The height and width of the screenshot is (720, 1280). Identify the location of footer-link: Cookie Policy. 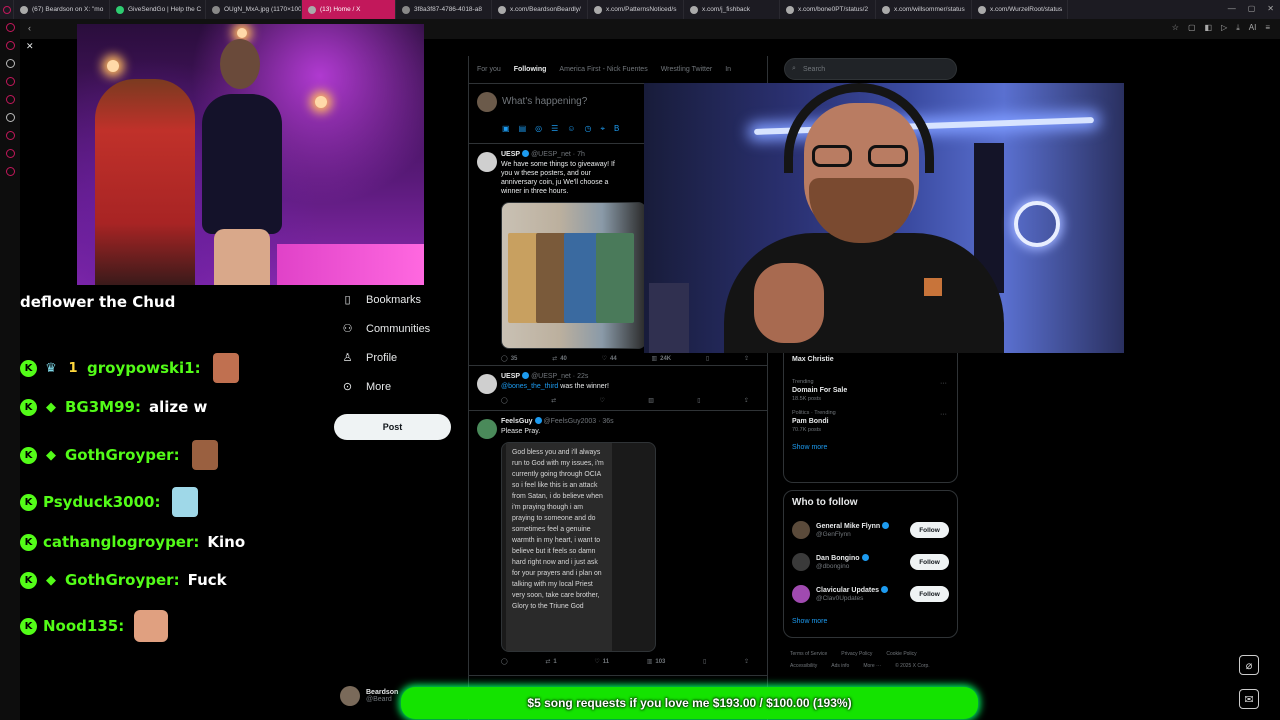
(901, 654).